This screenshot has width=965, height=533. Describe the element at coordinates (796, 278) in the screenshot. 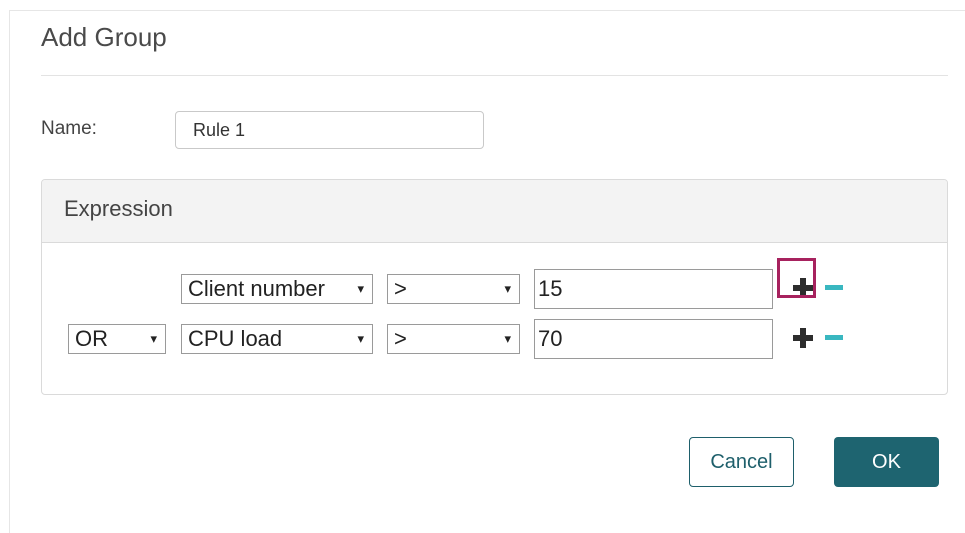

I see `highlight-box` at that location.